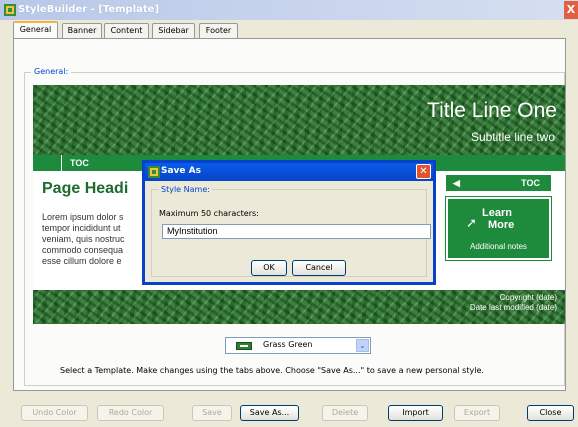  What do you see at coordinates (345, 413) in the screenshot?
I see `delete-button: Delete` at bounding box center [345, 413].